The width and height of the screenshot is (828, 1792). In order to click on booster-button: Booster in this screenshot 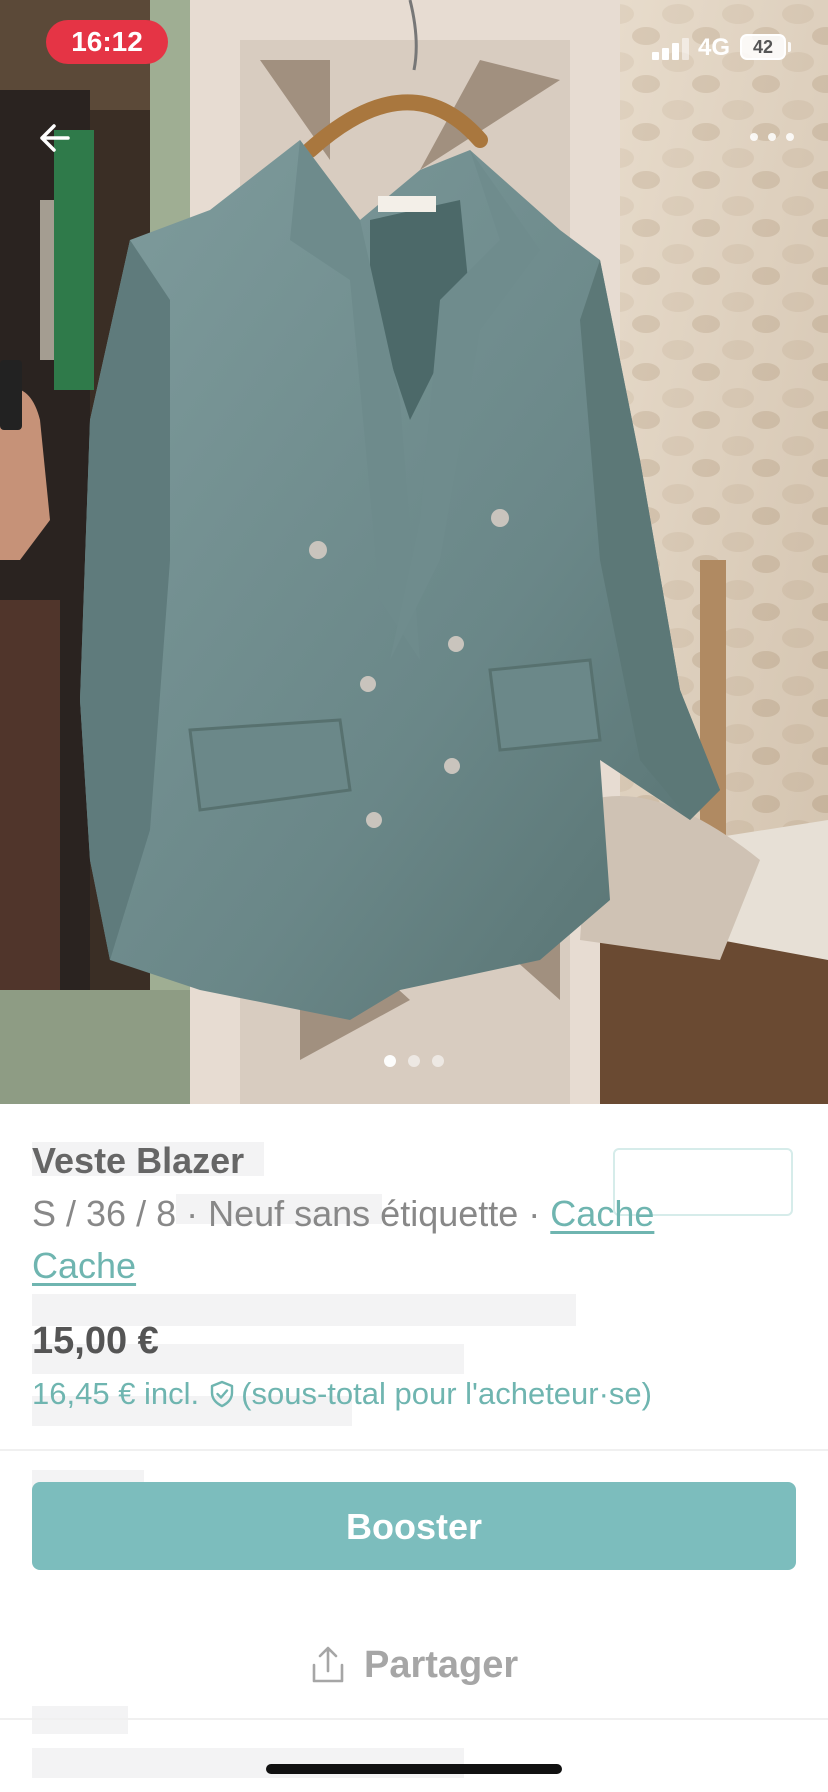, I will do `click(414, 1526)`.